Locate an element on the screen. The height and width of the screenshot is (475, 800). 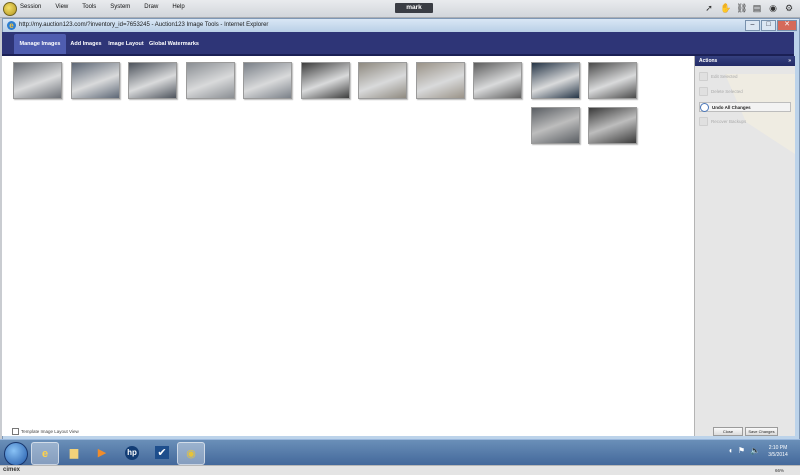
undo-all-changes-button: Undo All Changes is located at coordinates (745, 107).